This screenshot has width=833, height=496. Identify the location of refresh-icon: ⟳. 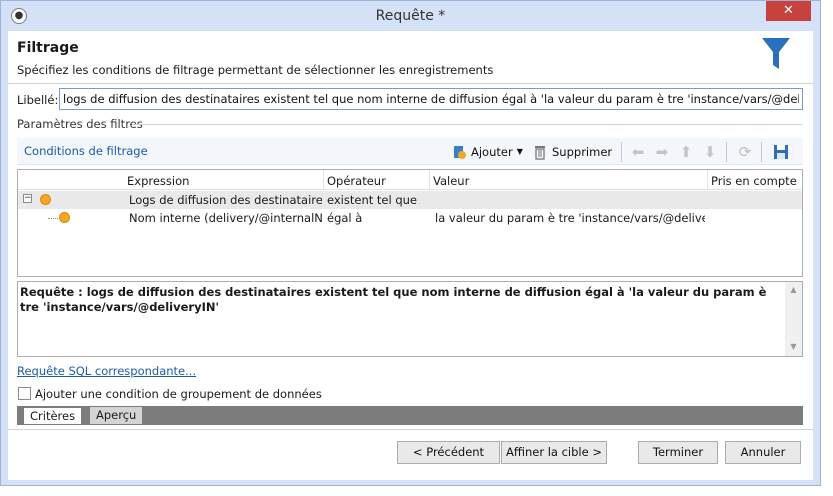
(745, 152).